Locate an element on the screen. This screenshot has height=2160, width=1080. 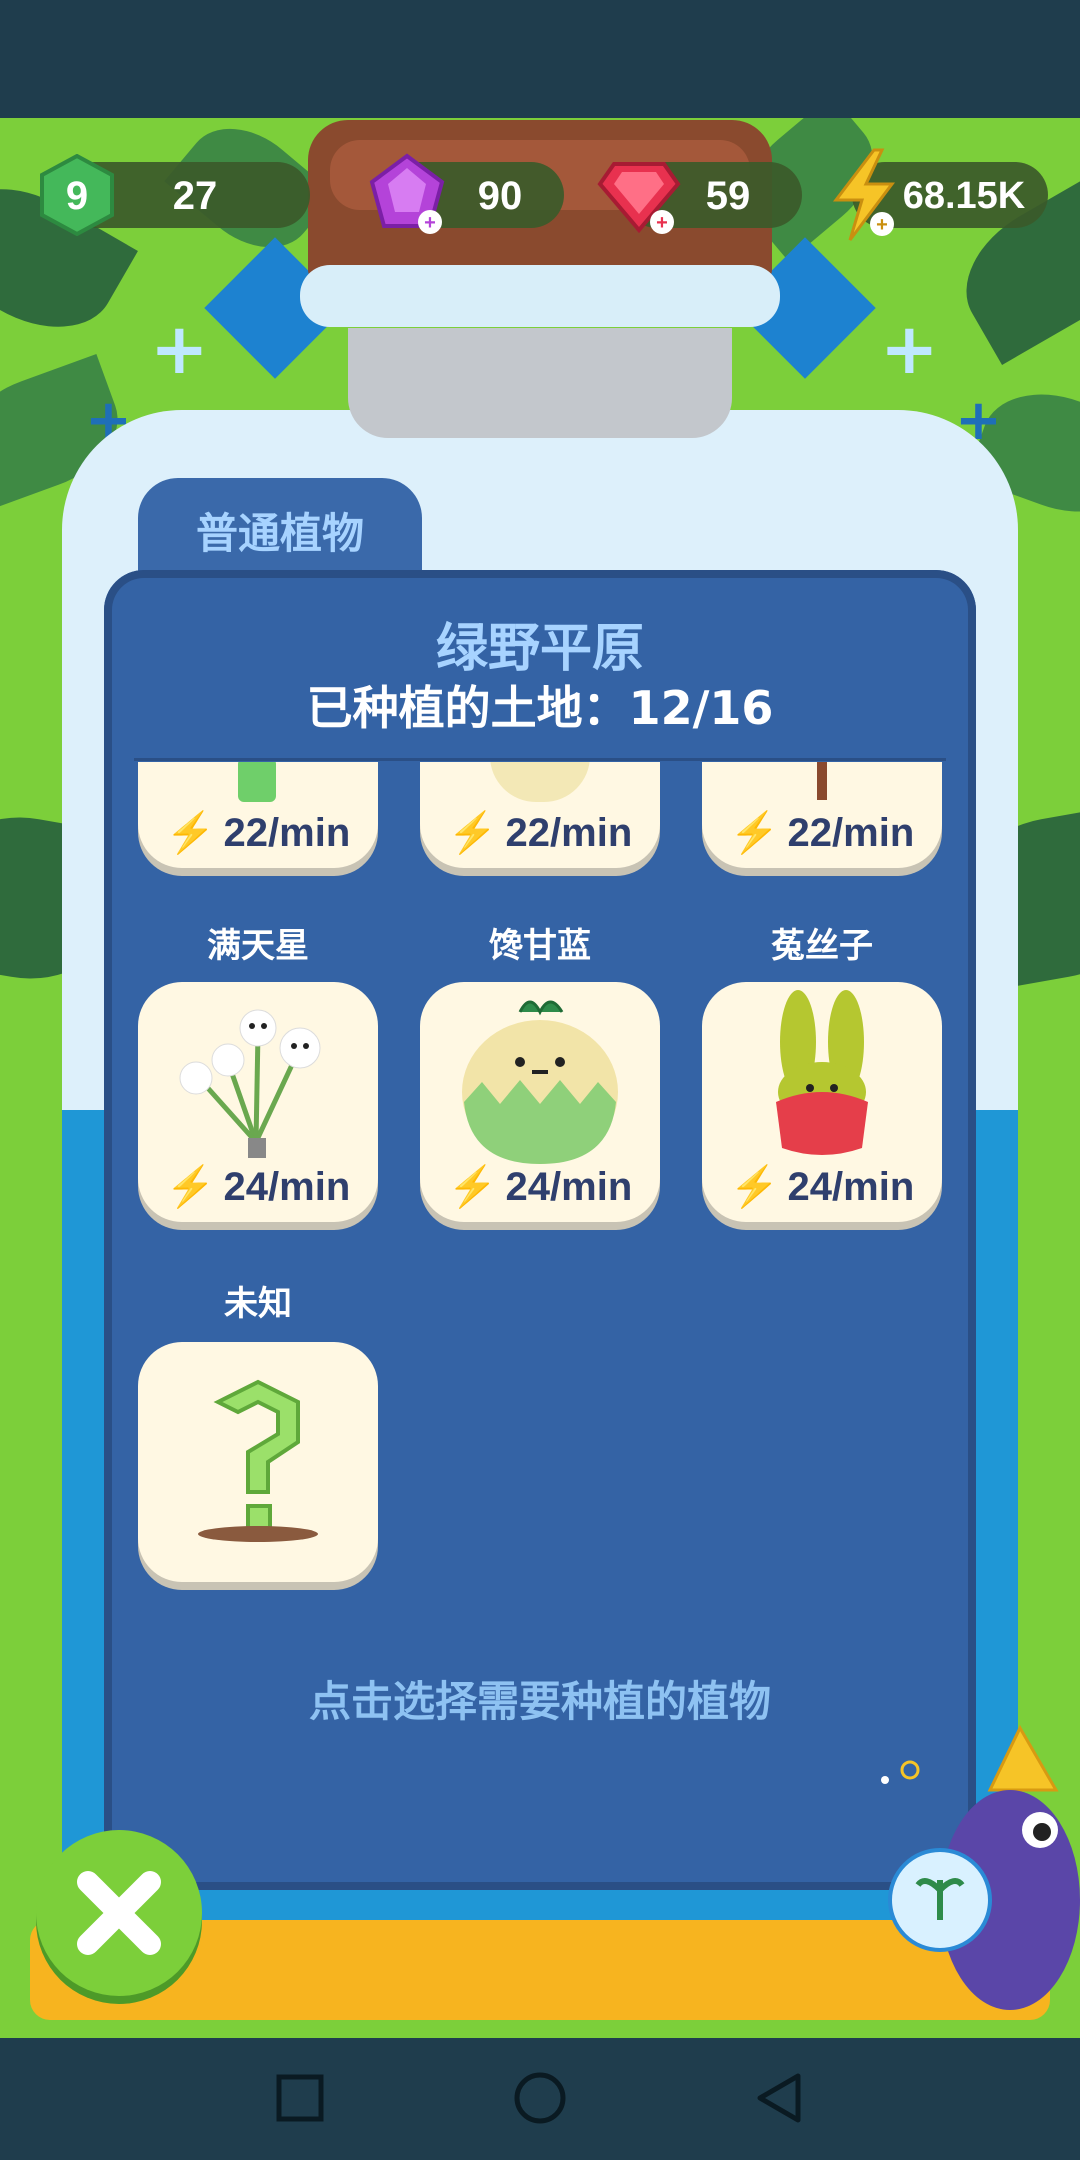
circle-icon is located at coordinates (540, 2098).